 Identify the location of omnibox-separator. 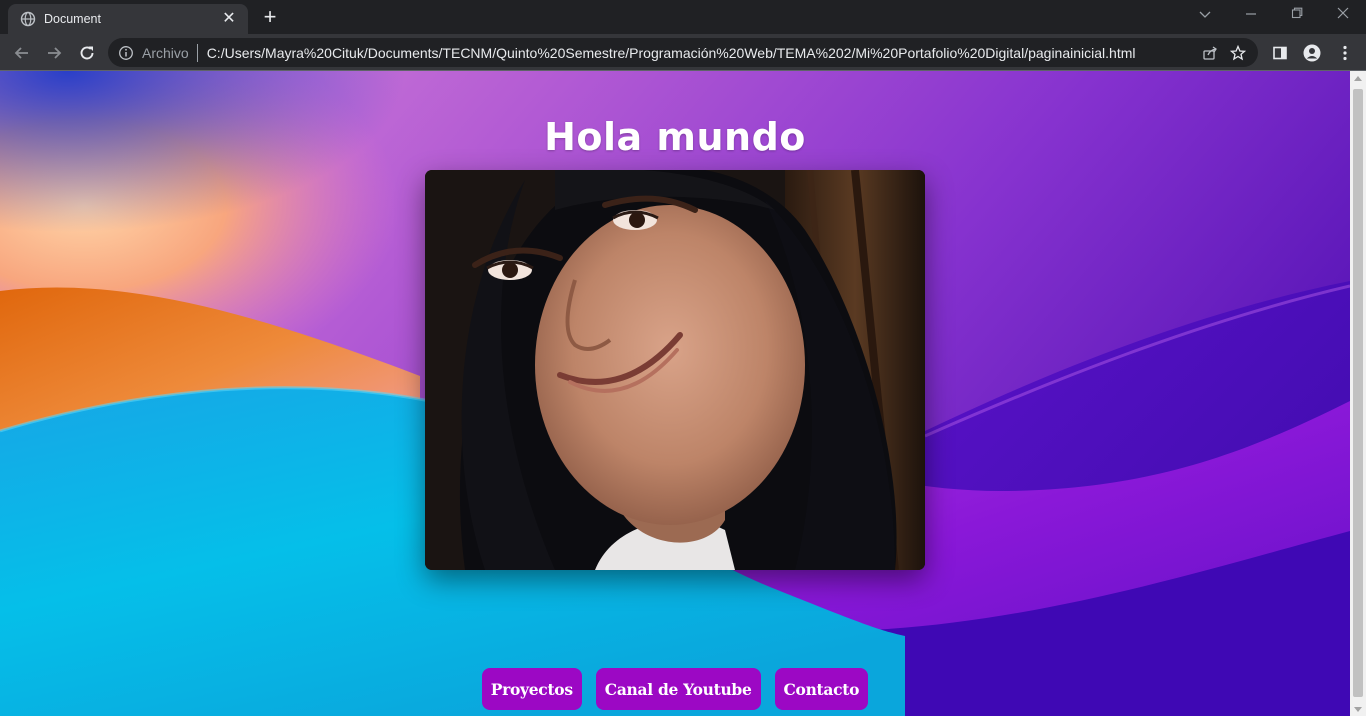
(197, 52).